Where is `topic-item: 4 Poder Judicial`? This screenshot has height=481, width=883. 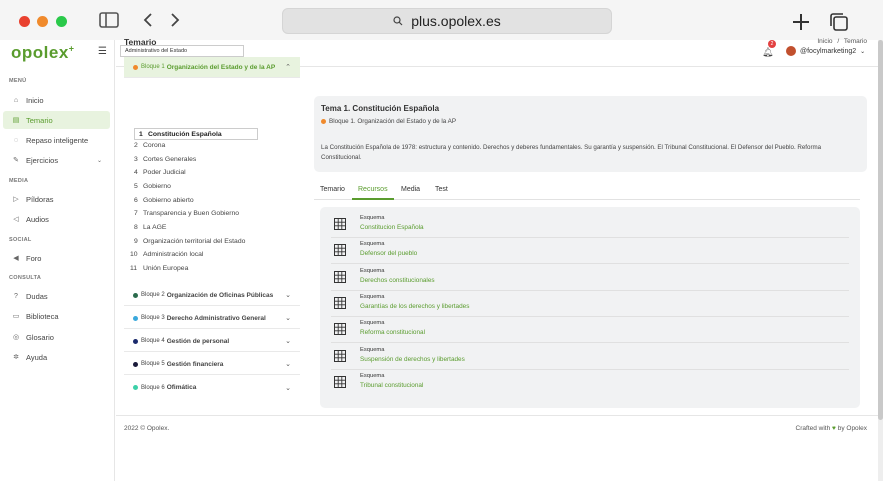 topic-item: 4 Poder Judicial is located at coordinates (160, 172).